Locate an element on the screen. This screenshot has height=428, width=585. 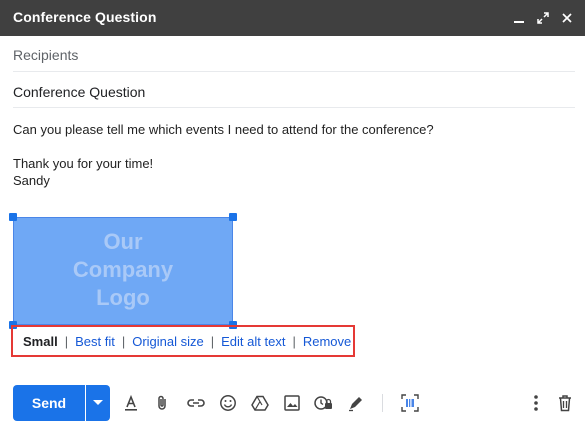
inserted-logo-image: Our Company Logo is located at coordinates (123, 271).